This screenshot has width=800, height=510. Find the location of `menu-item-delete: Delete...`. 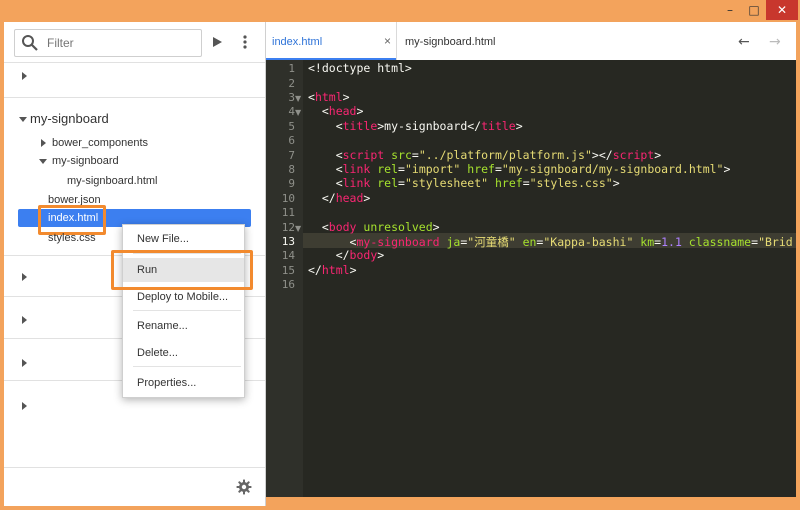

menu-item-delete: Delete... is located at coordinates (183, 353).